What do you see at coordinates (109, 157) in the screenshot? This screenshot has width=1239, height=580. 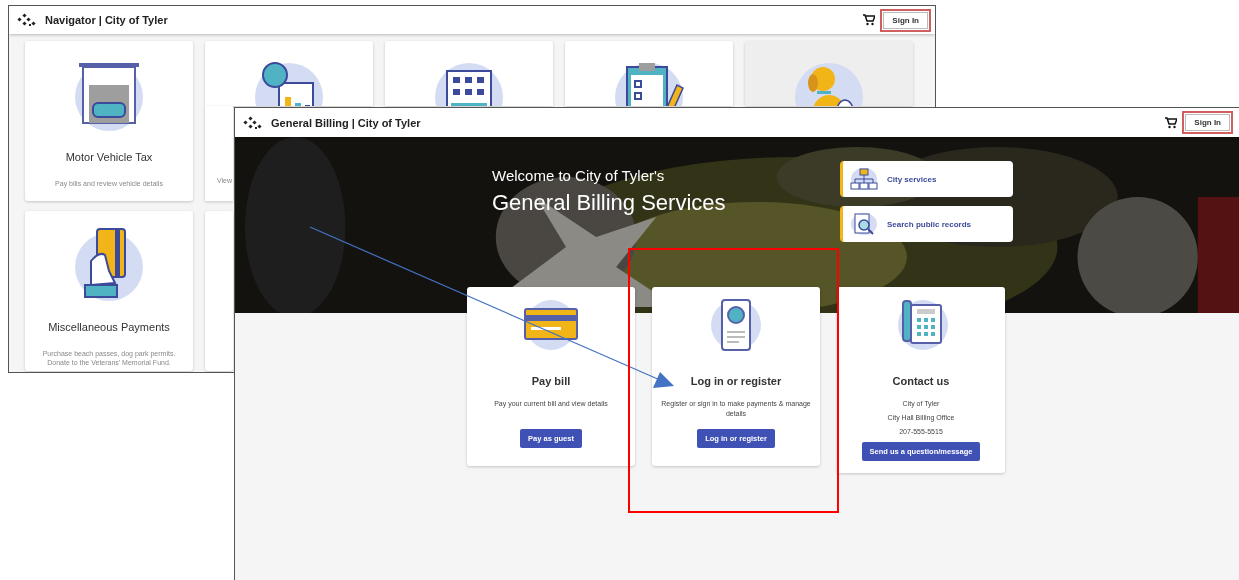 I see `tile-title: Motor Vehicle Tax` at bounding box center [109, 157].